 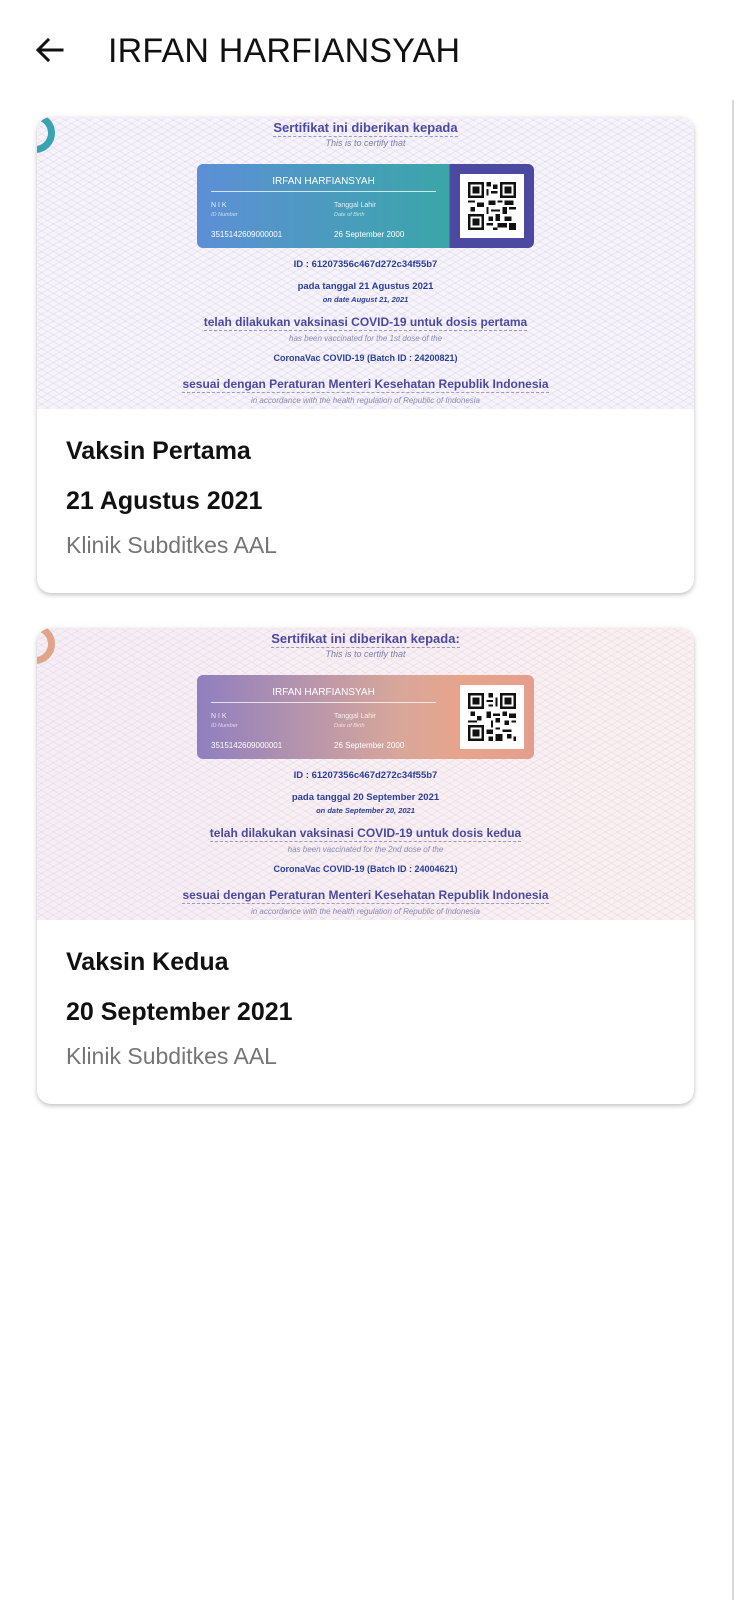 What do you see at coordinates (365, 358) in the screenshot?
I see `vaccine-batch: CoronaVac COVID-19 (Batch ID : 24200821)` at bounding box center [365, 358].